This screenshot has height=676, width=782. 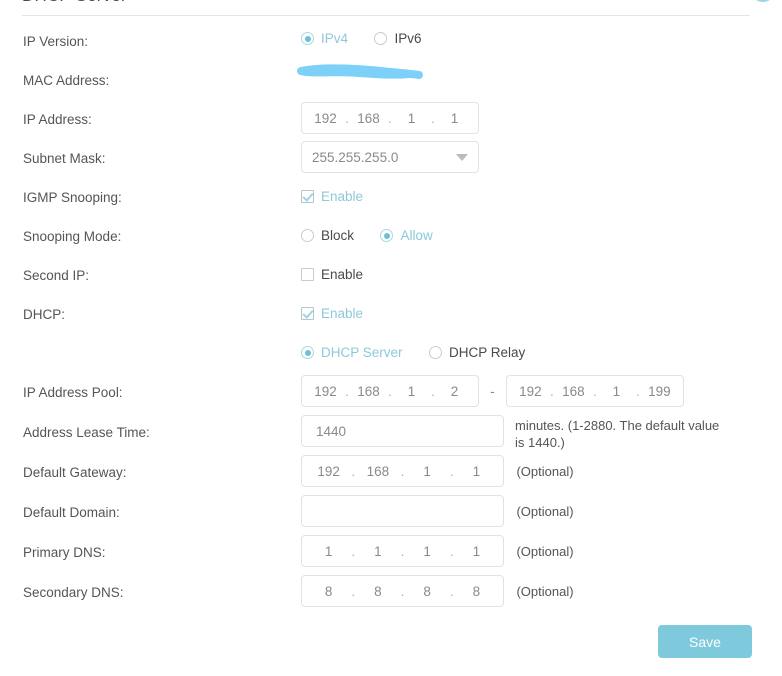 What do you see at coordinates (368, 391) in the screenshot?
I see `ip-pool-start-octet-2: 168` at bounding box center [368, 391].